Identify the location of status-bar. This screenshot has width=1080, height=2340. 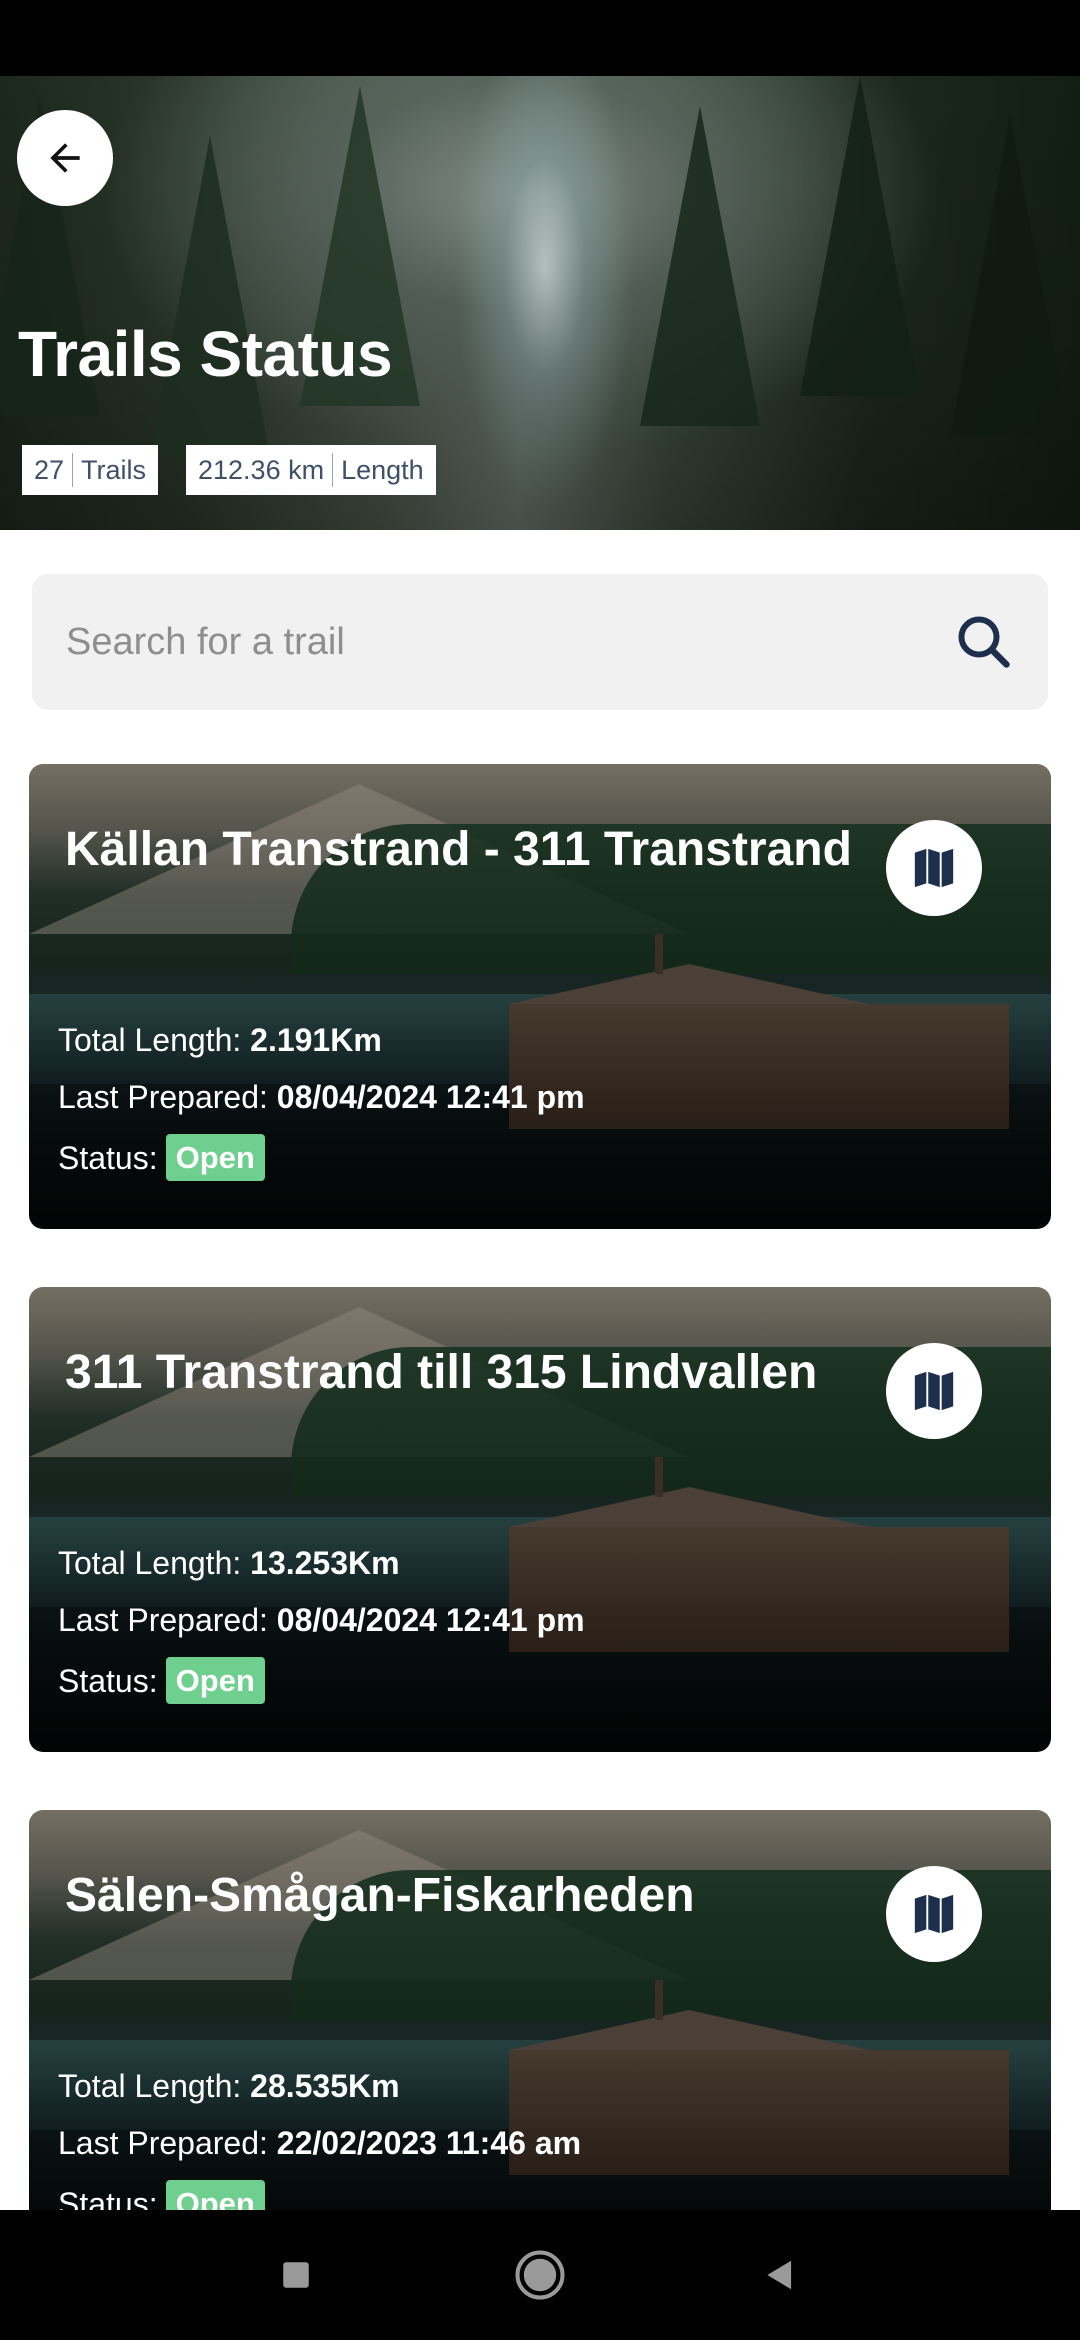
(540, 38).